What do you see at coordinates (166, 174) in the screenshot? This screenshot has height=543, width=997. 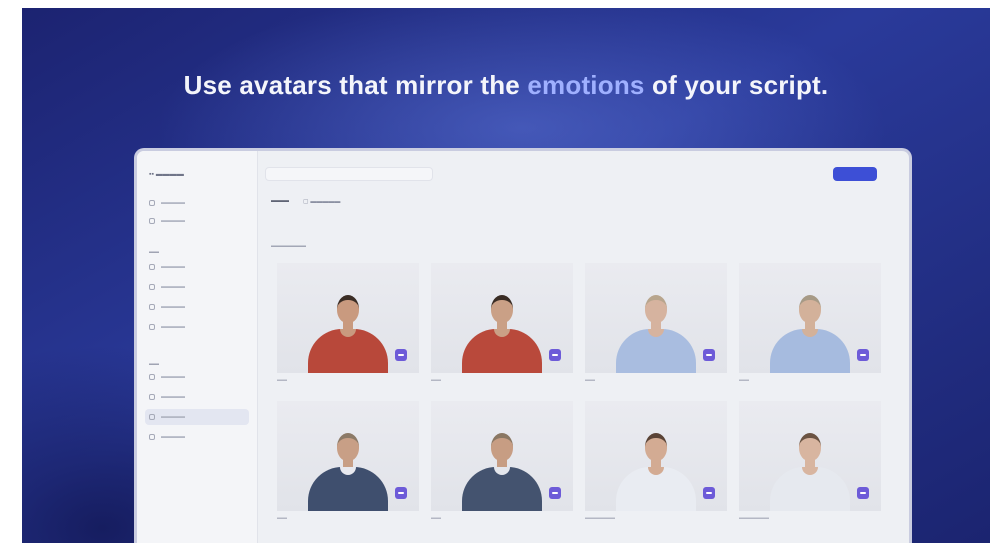 I see `workspace-name: ▪▪ ▬▬▬▬` at bounding box center [166, 174].